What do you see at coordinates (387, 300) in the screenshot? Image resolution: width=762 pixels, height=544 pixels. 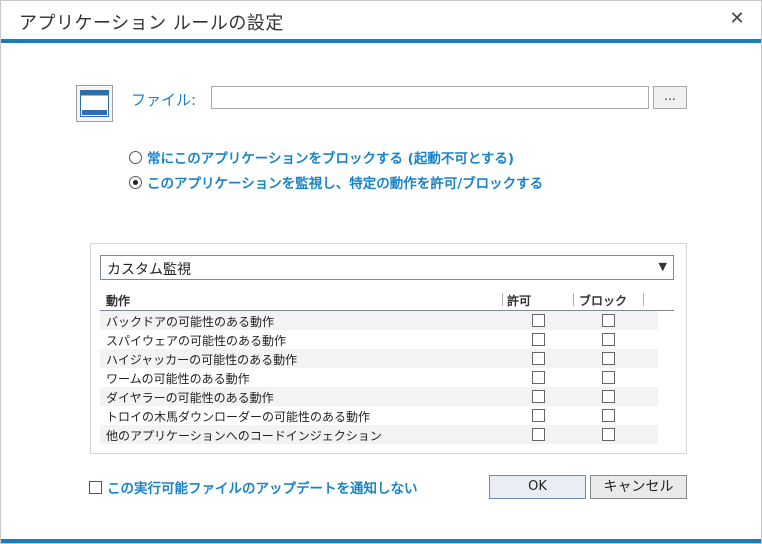 I see `actions-table-header: 動作 許可 ブロック` at bounding box center [387, 300].